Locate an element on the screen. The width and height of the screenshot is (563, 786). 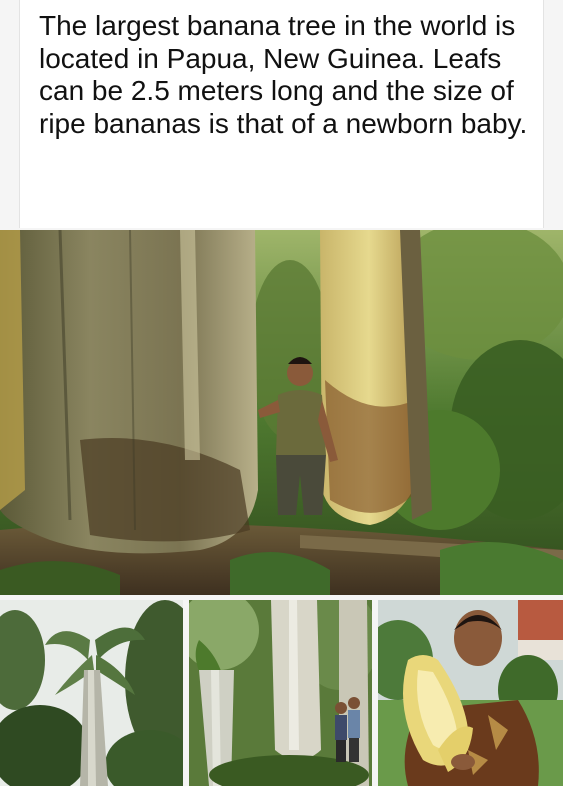
photo-trunks-people is located at coordinates (280, 693).